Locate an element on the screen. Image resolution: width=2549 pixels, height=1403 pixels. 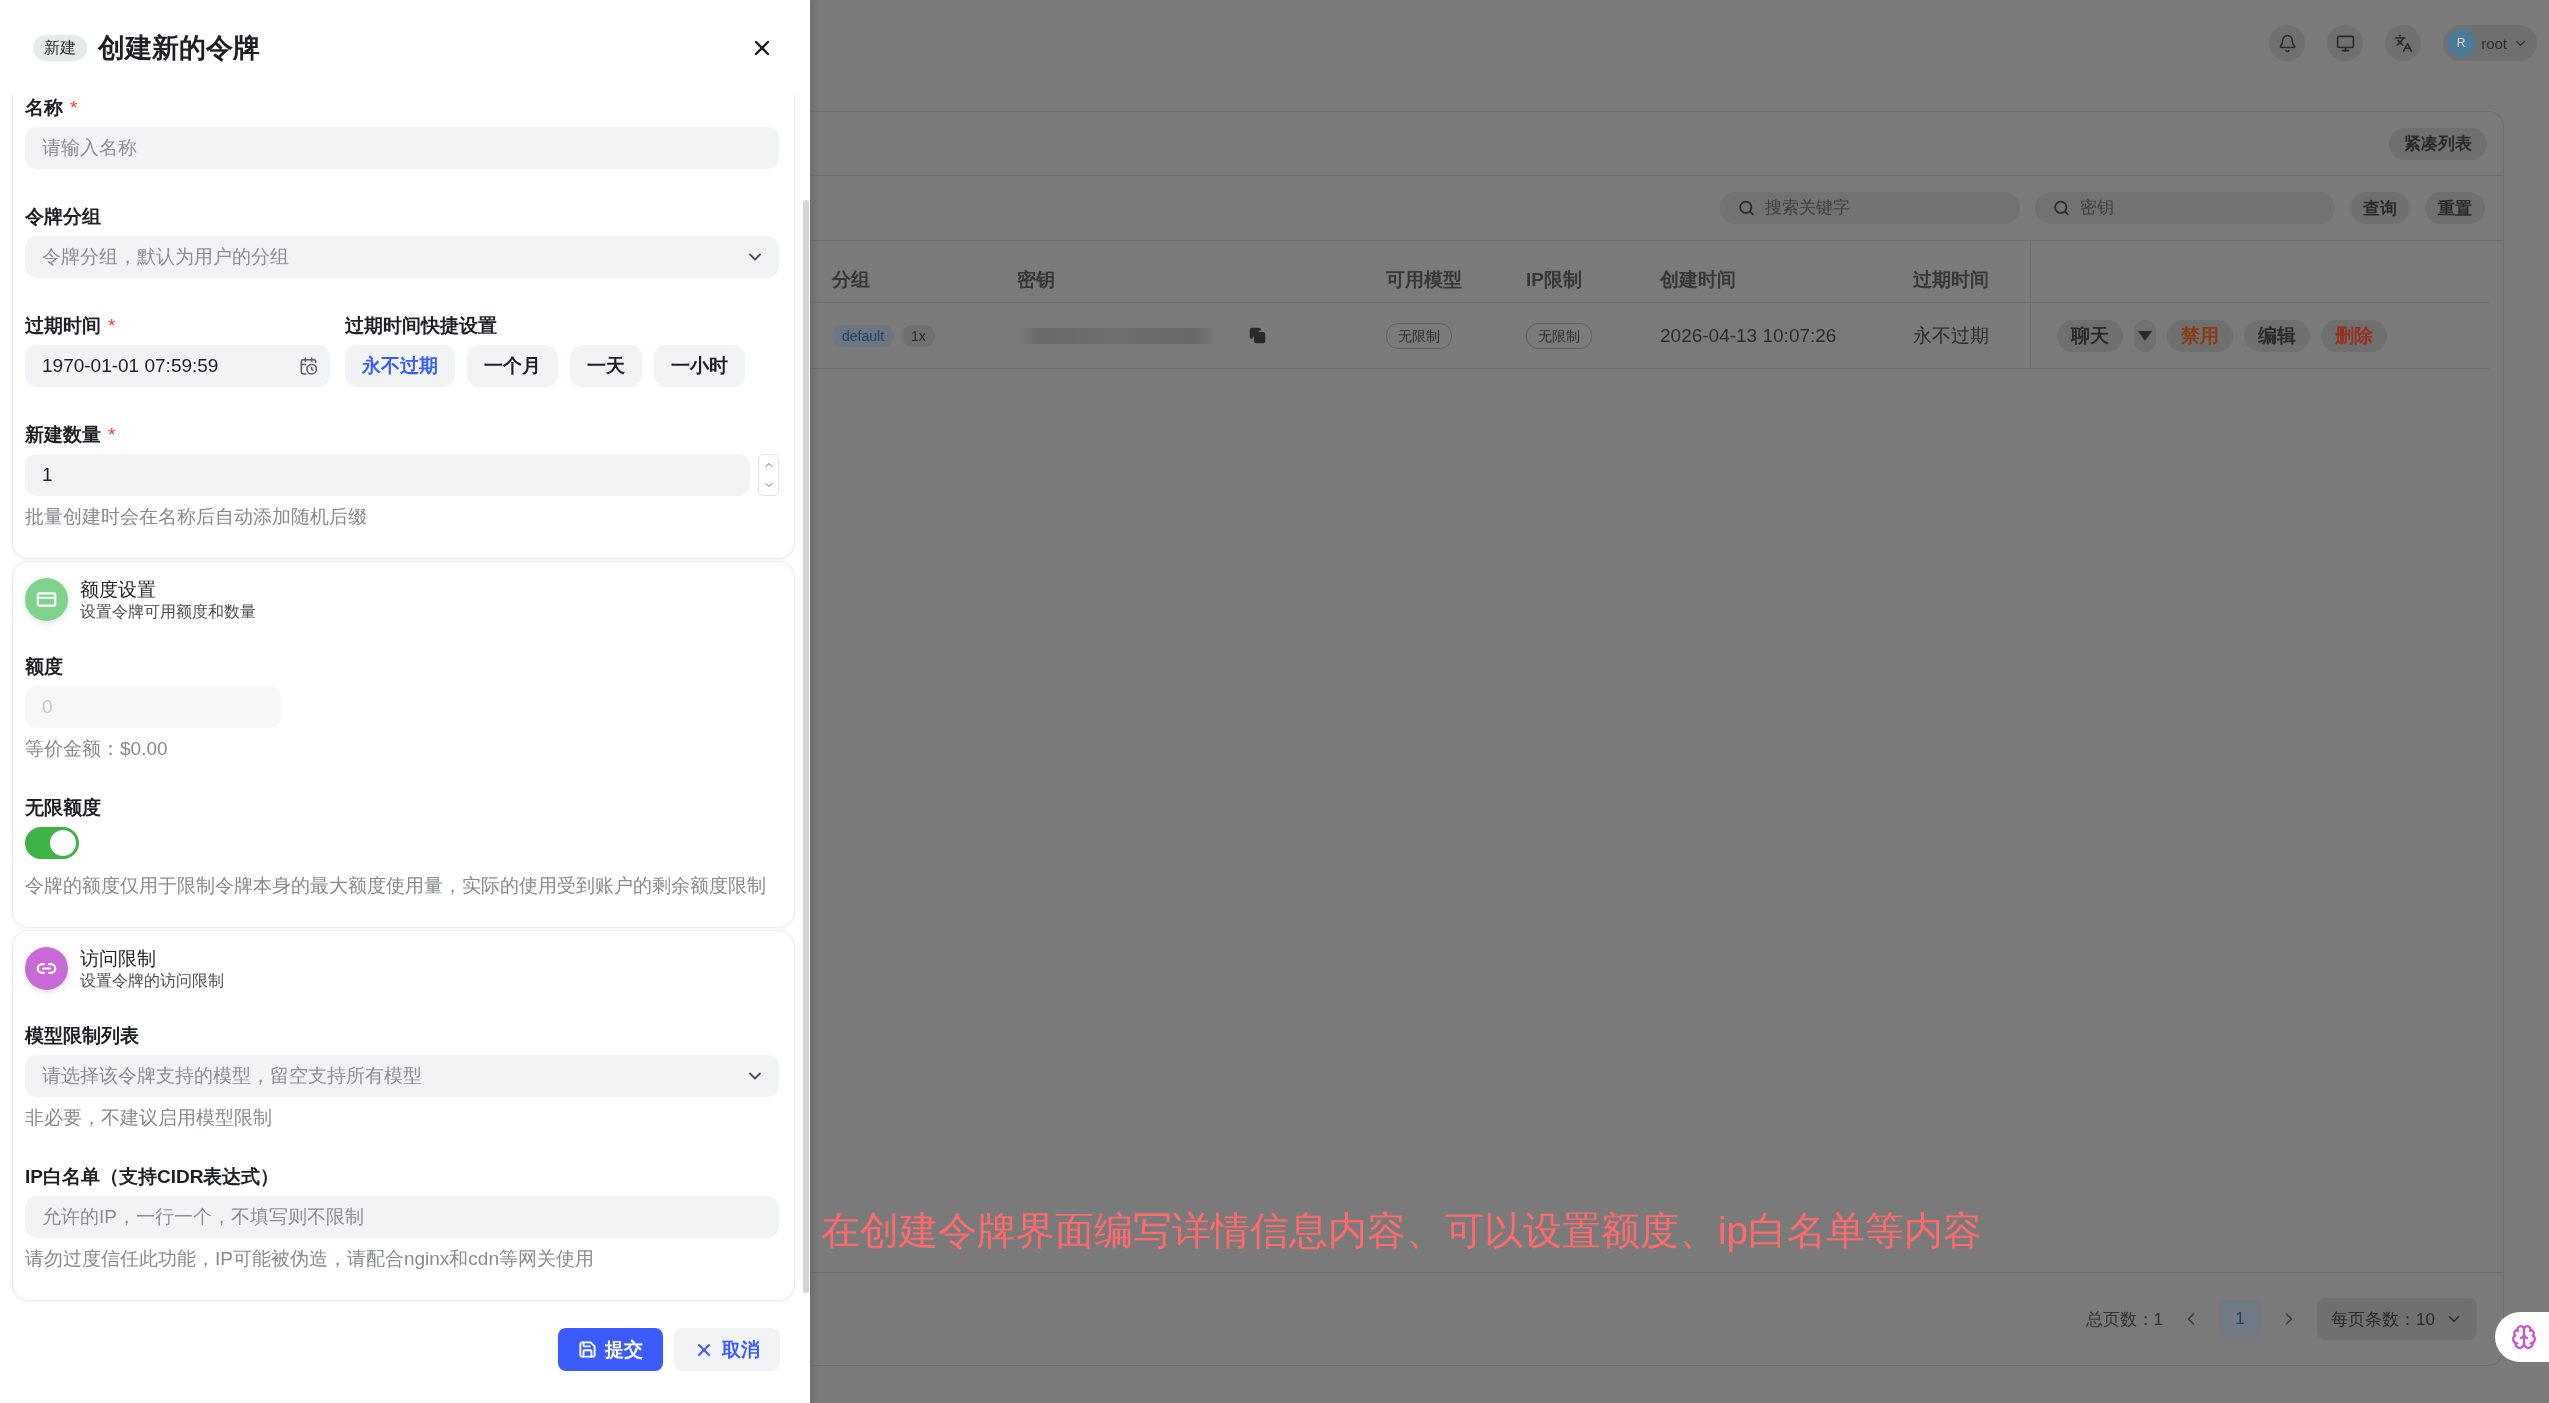
help-text: 请勿过度信任此功能，IP可能被伪造，请配合nginx和cdn等网关使用 is located at coordinates (309, 1258).